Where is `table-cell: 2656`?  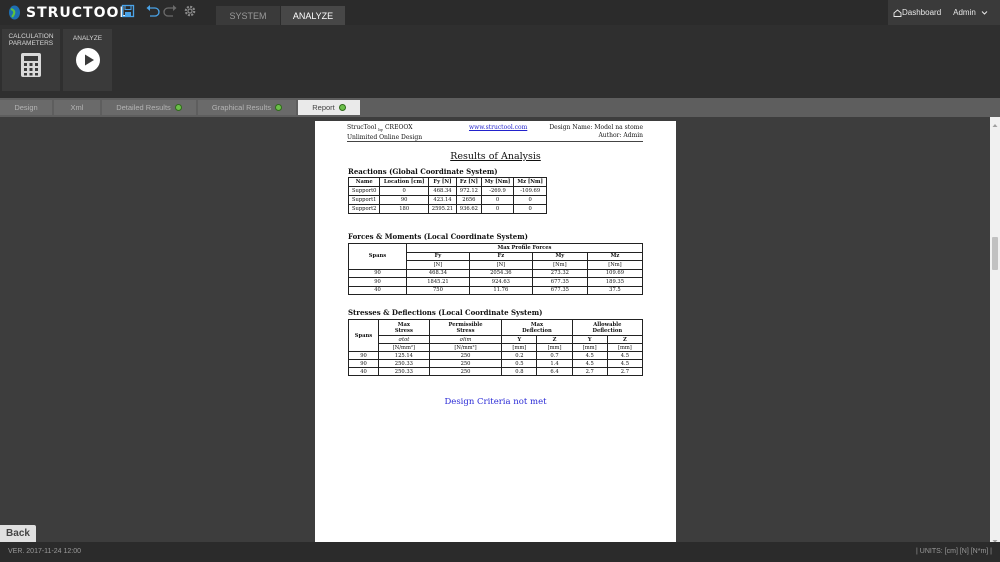 table-cell: 2656 is located at coordinates (469, 200).